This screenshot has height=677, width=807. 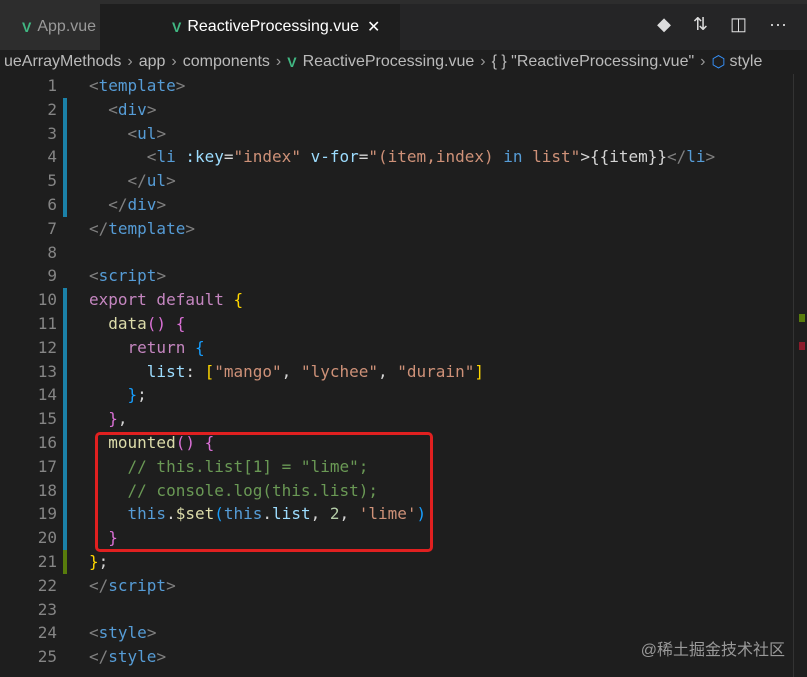 What do you see at coordinates (132, 109) in the screenshot?
I see `code-token: div` at bounding box center [132, 109].